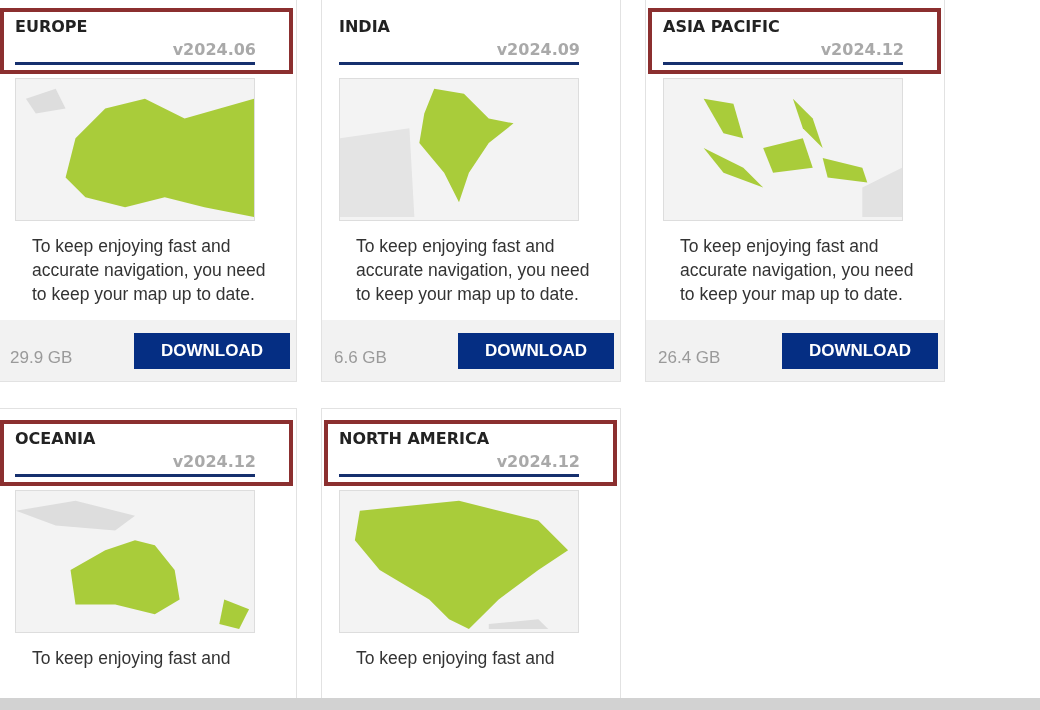 The width and height of the screenshot is (1040, 710). I want to click on region-title: INDIA, so click(365, 27).